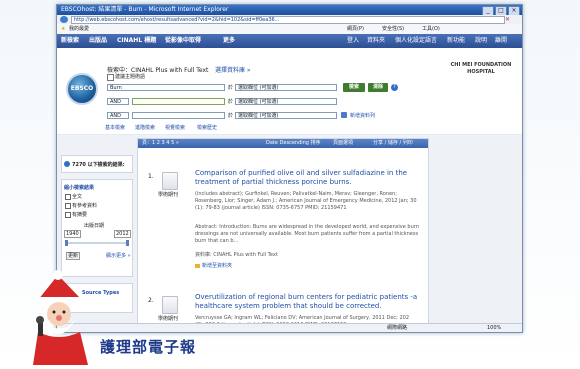  I want to click on advanced-search-link: 進階檢索, so click(145, 127).